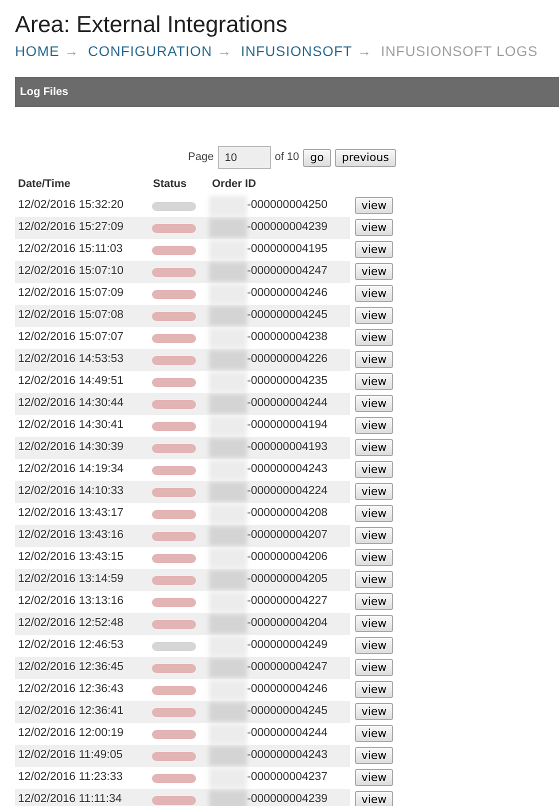 The width and height of the screenshot is (559, 806). I want to click on order-id-cell-text: -000000004237, so click(287, 778).